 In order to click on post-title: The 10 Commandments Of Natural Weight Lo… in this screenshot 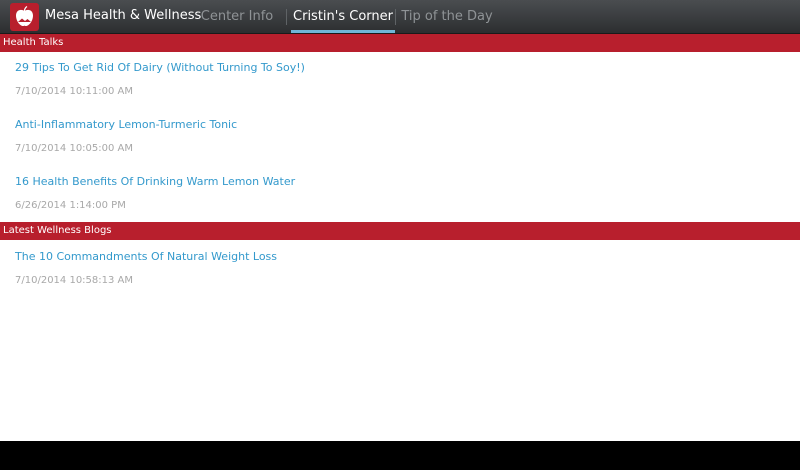, I will do `click(146, 256)`.